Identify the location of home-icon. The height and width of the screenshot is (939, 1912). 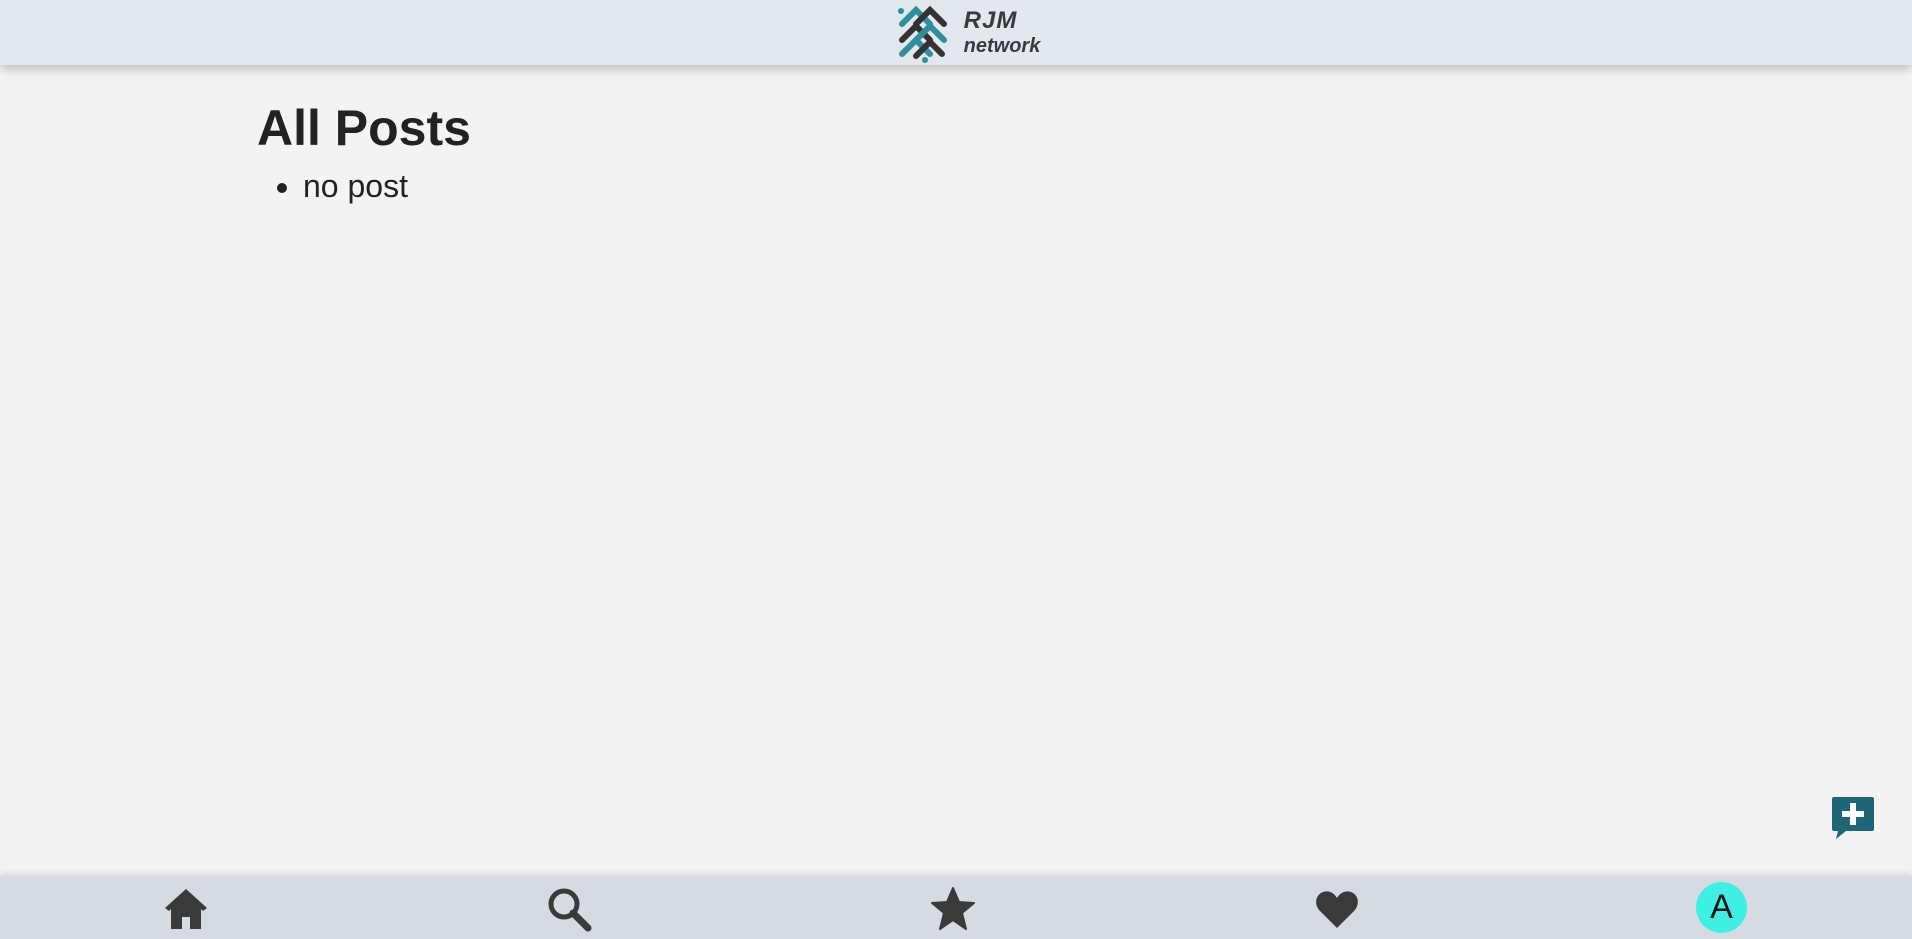
(186, 909).